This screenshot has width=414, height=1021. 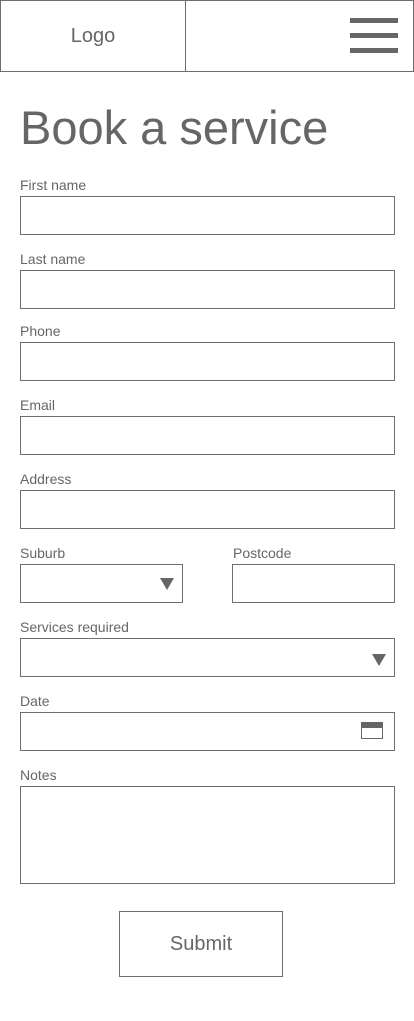 I want to click on postcode-field-box, so click(x=313, y=583).